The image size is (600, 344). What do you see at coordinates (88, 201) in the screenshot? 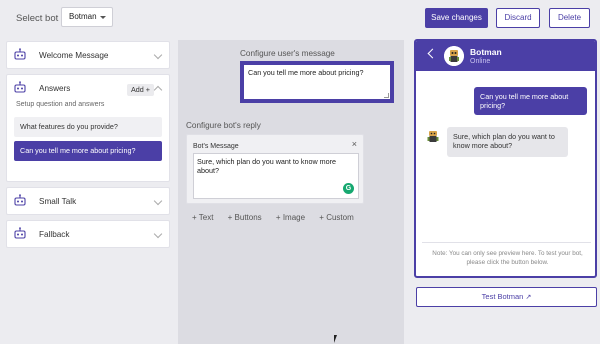
I see `section-small-talk: Small Talk` at bounding box center [88, 201].